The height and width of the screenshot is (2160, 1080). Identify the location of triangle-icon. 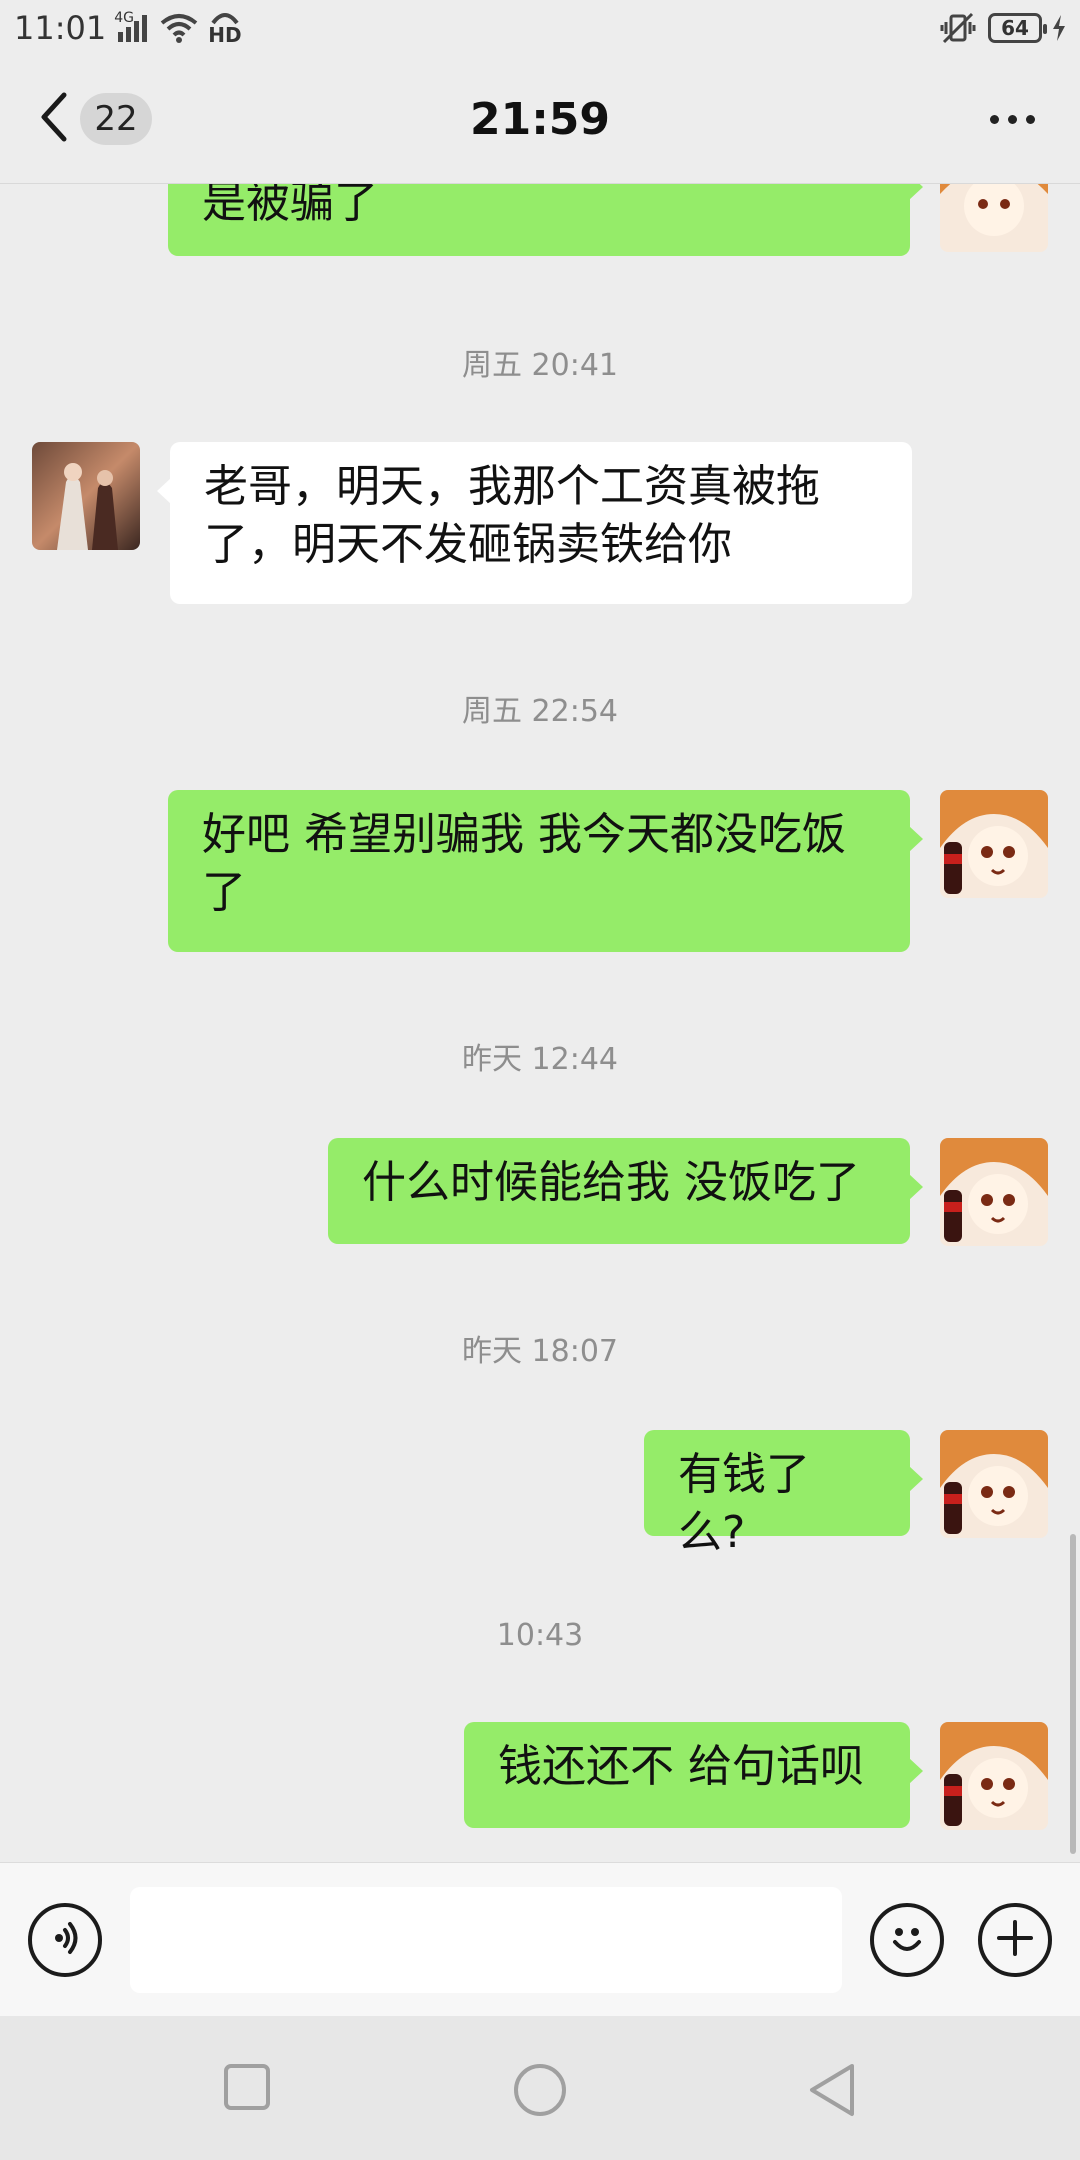
(832, 2092).